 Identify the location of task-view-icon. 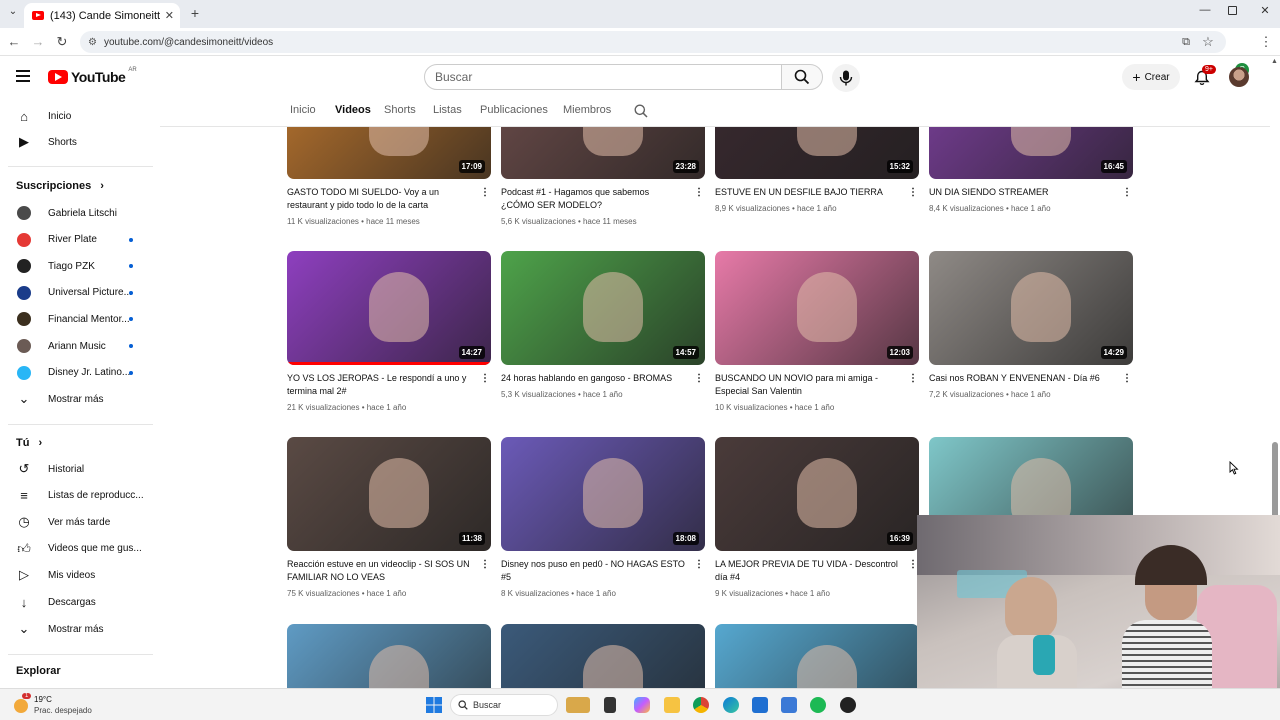
(610, 705).